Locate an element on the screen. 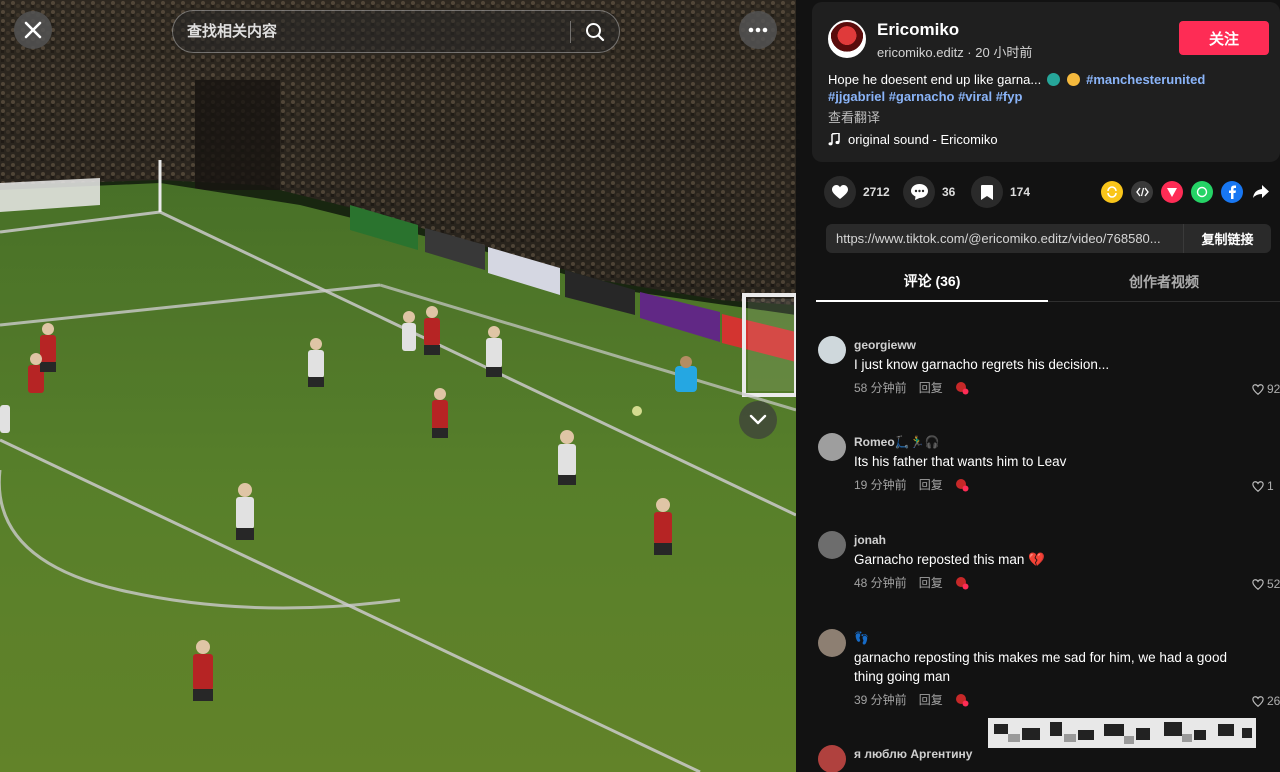 The image size is (1280, 772). like-button: 2712 is located at coordinates (857, 192).